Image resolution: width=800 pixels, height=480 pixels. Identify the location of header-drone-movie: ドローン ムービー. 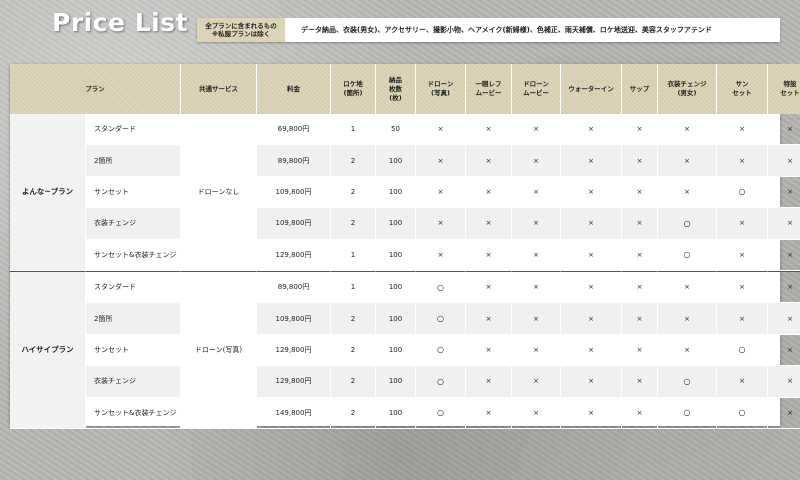
(536, 89).